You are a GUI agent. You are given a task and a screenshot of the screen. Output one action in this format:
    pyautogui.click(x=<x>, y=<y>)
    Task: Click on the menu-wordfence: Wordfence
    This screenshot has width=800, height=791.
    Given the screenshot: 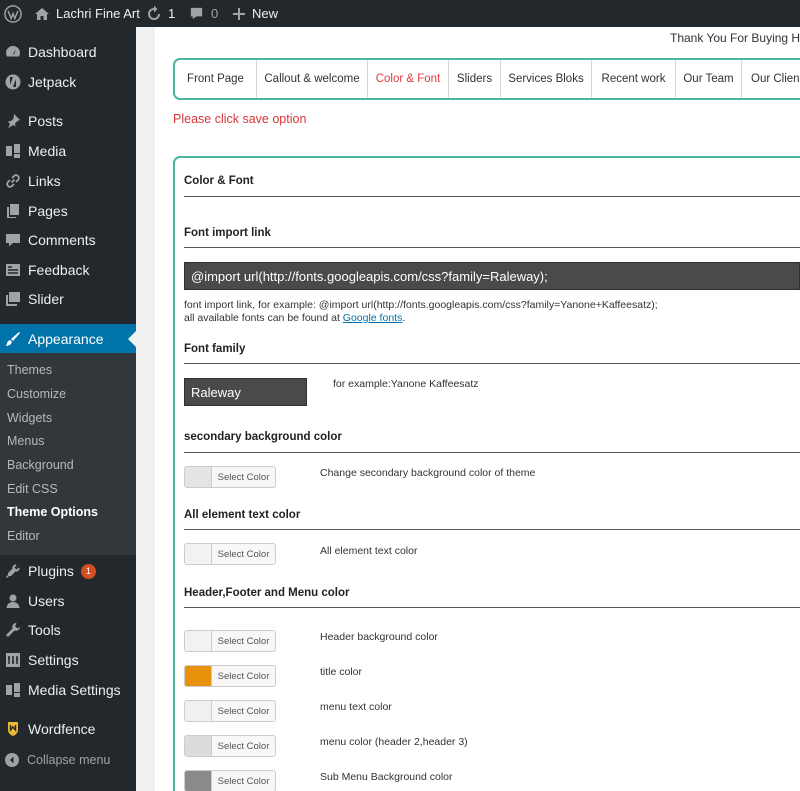 What is the action you would take?
    pyautogui.click(x=68, y=729)
    